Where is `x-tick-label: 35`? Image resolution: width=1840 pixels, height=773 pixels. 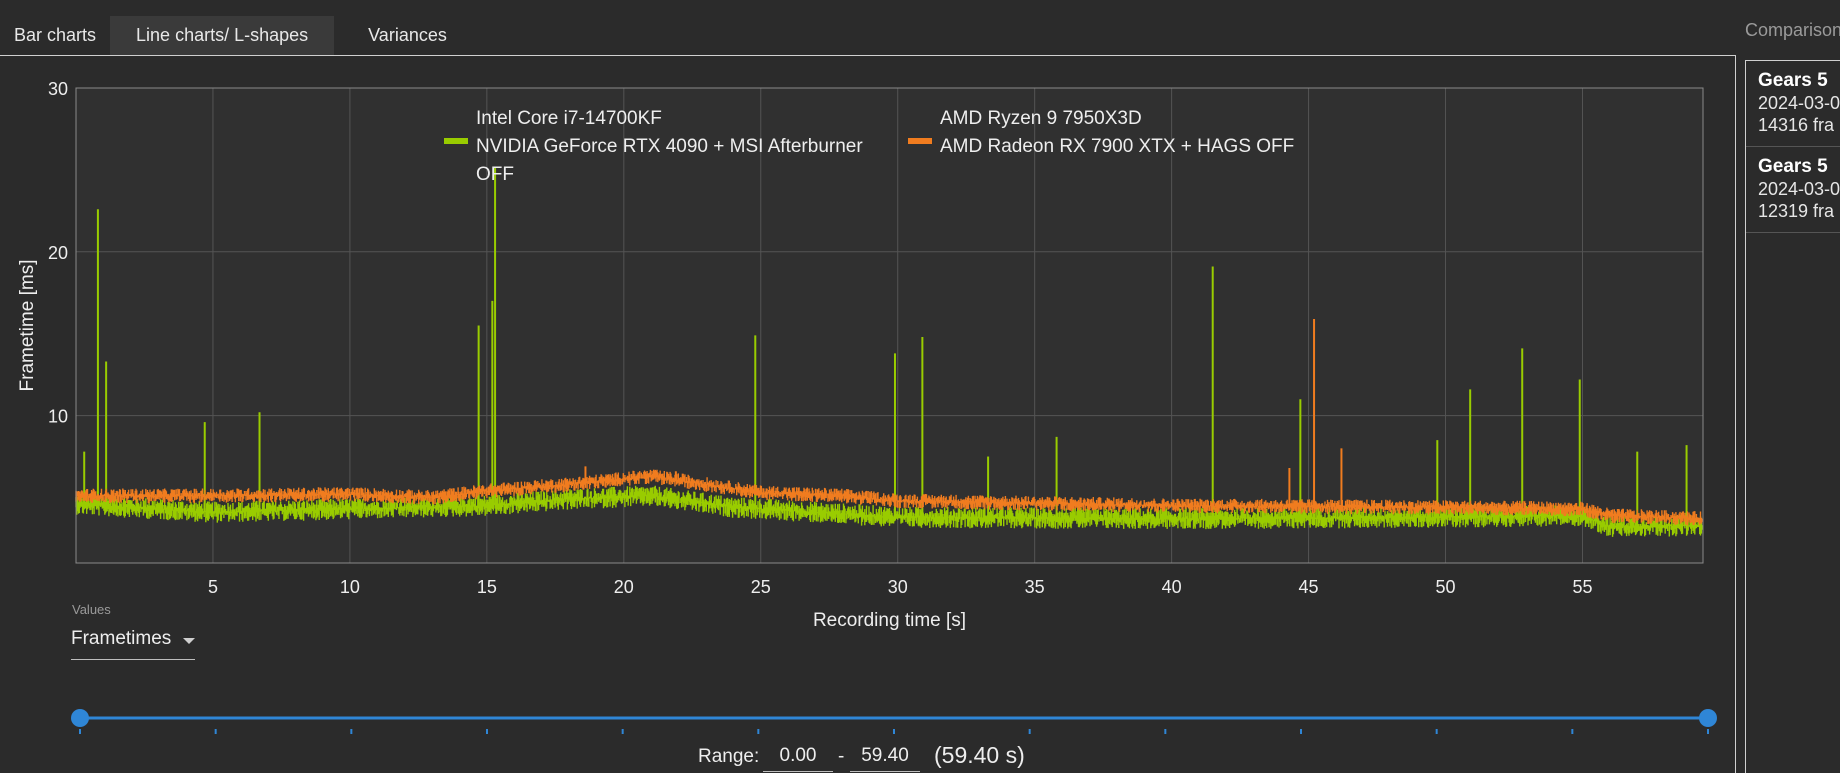
x-tick-label: 35 is located at coordinates (1035, 587).